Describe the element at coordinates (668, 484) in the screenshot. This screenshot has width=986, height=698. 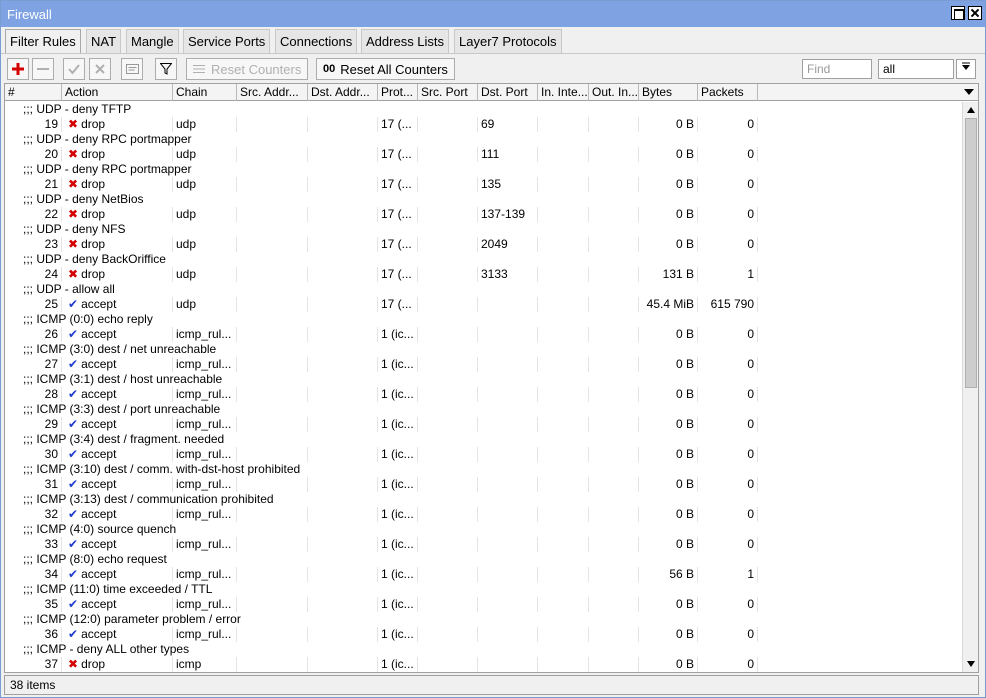
I see `cell-bytes: 0 B` at that location.